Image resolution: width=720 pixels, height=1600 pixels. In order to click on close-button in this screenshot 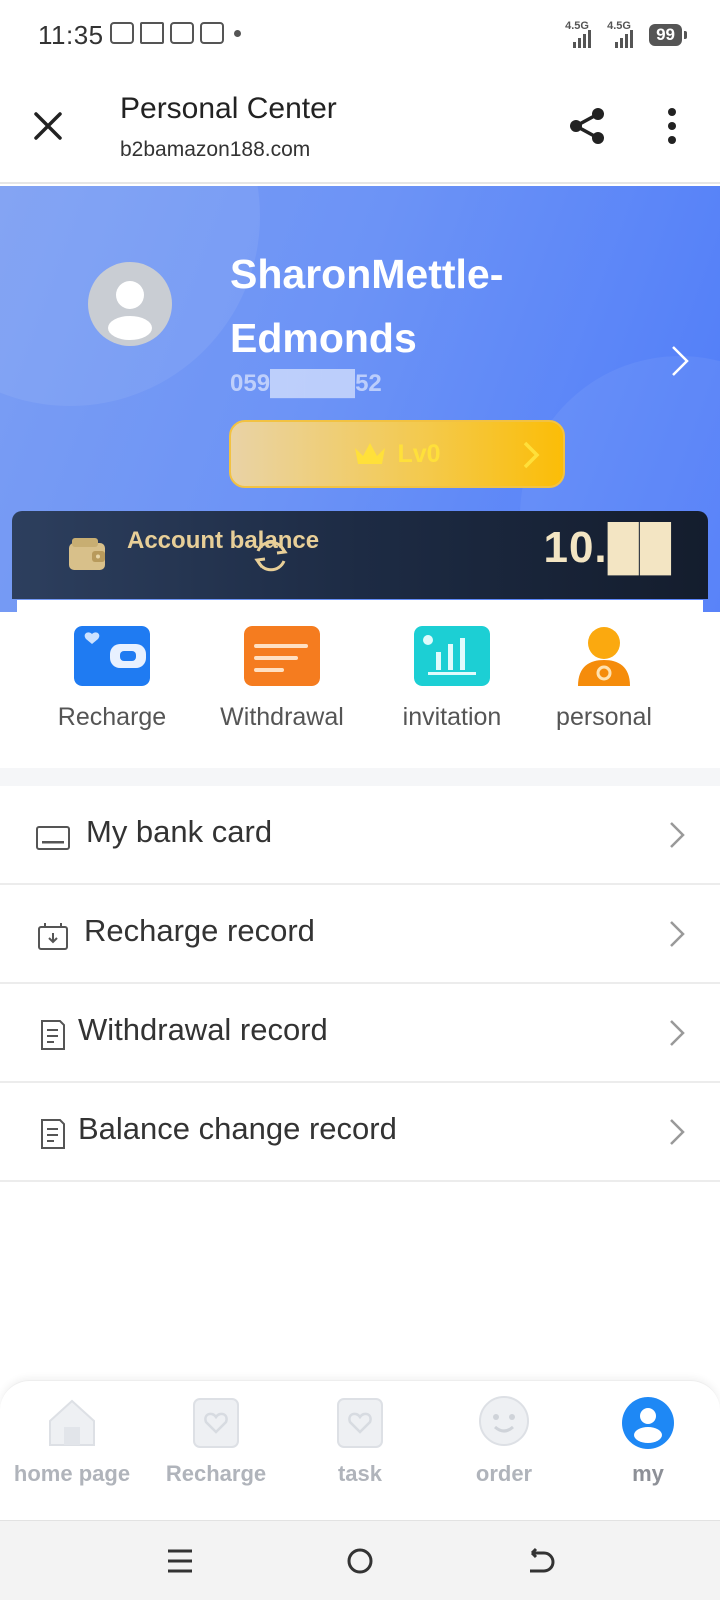, I will do `click(48, 126)`.